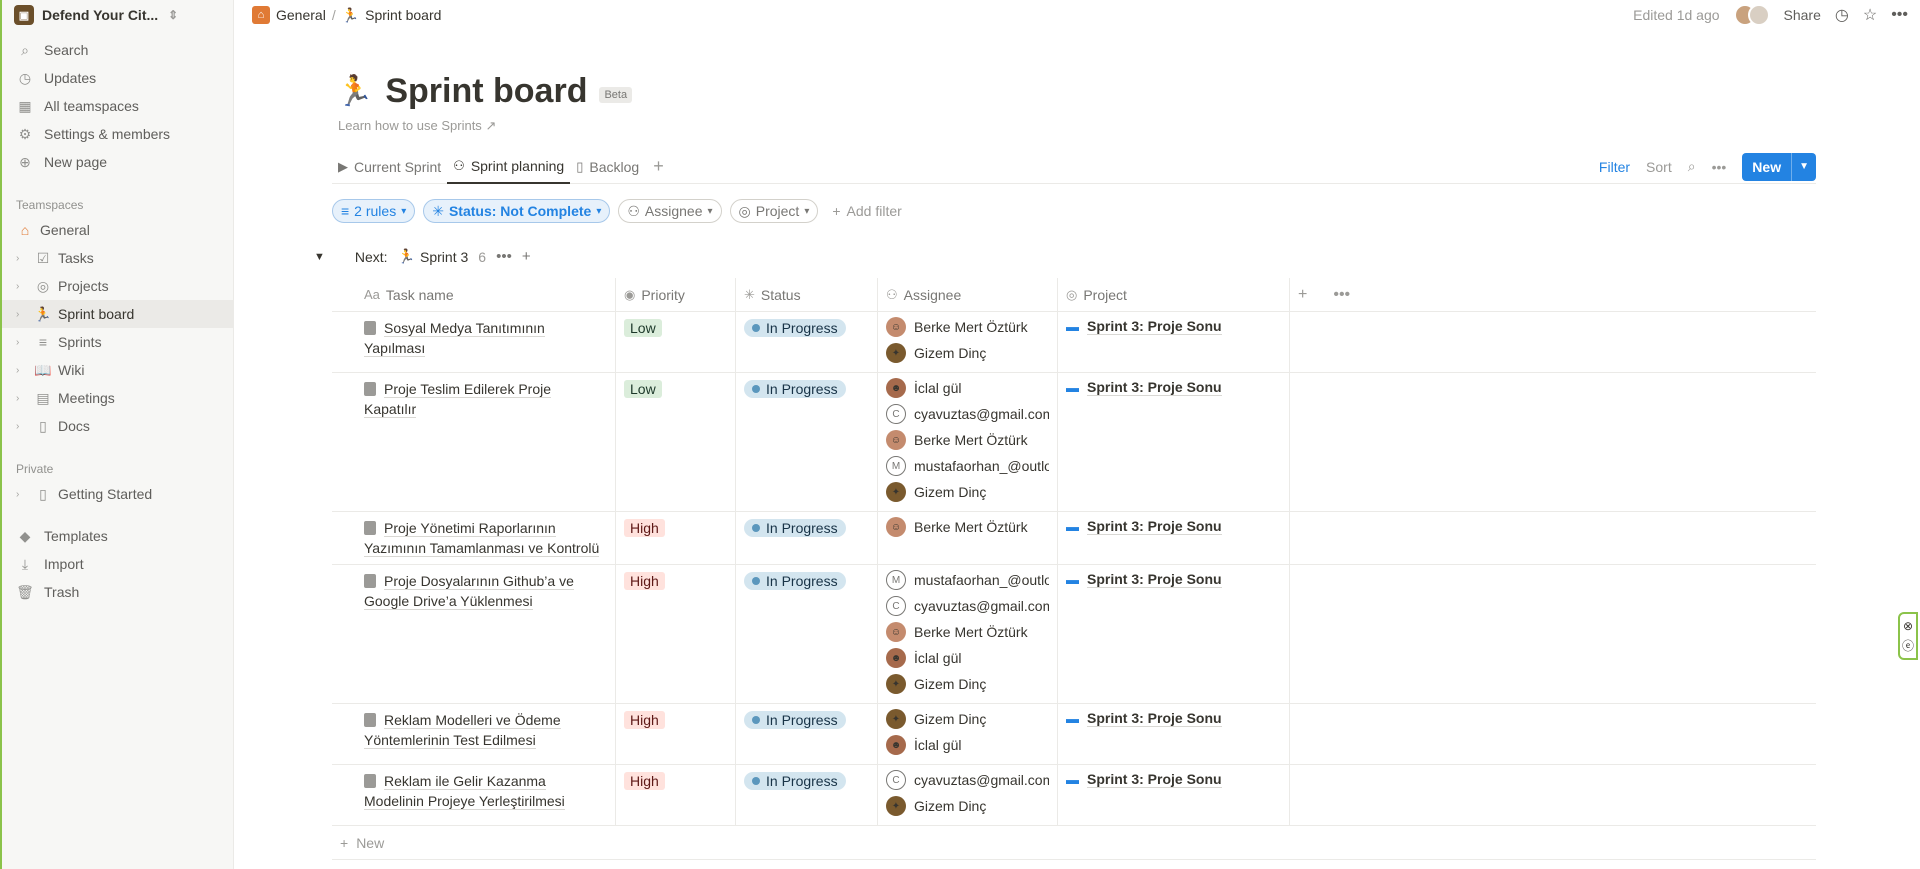 The width and height of the screenshot is (1920, 869). I want to click on sidebar-item-docs: › ▯ Docs, so click(117, 426).